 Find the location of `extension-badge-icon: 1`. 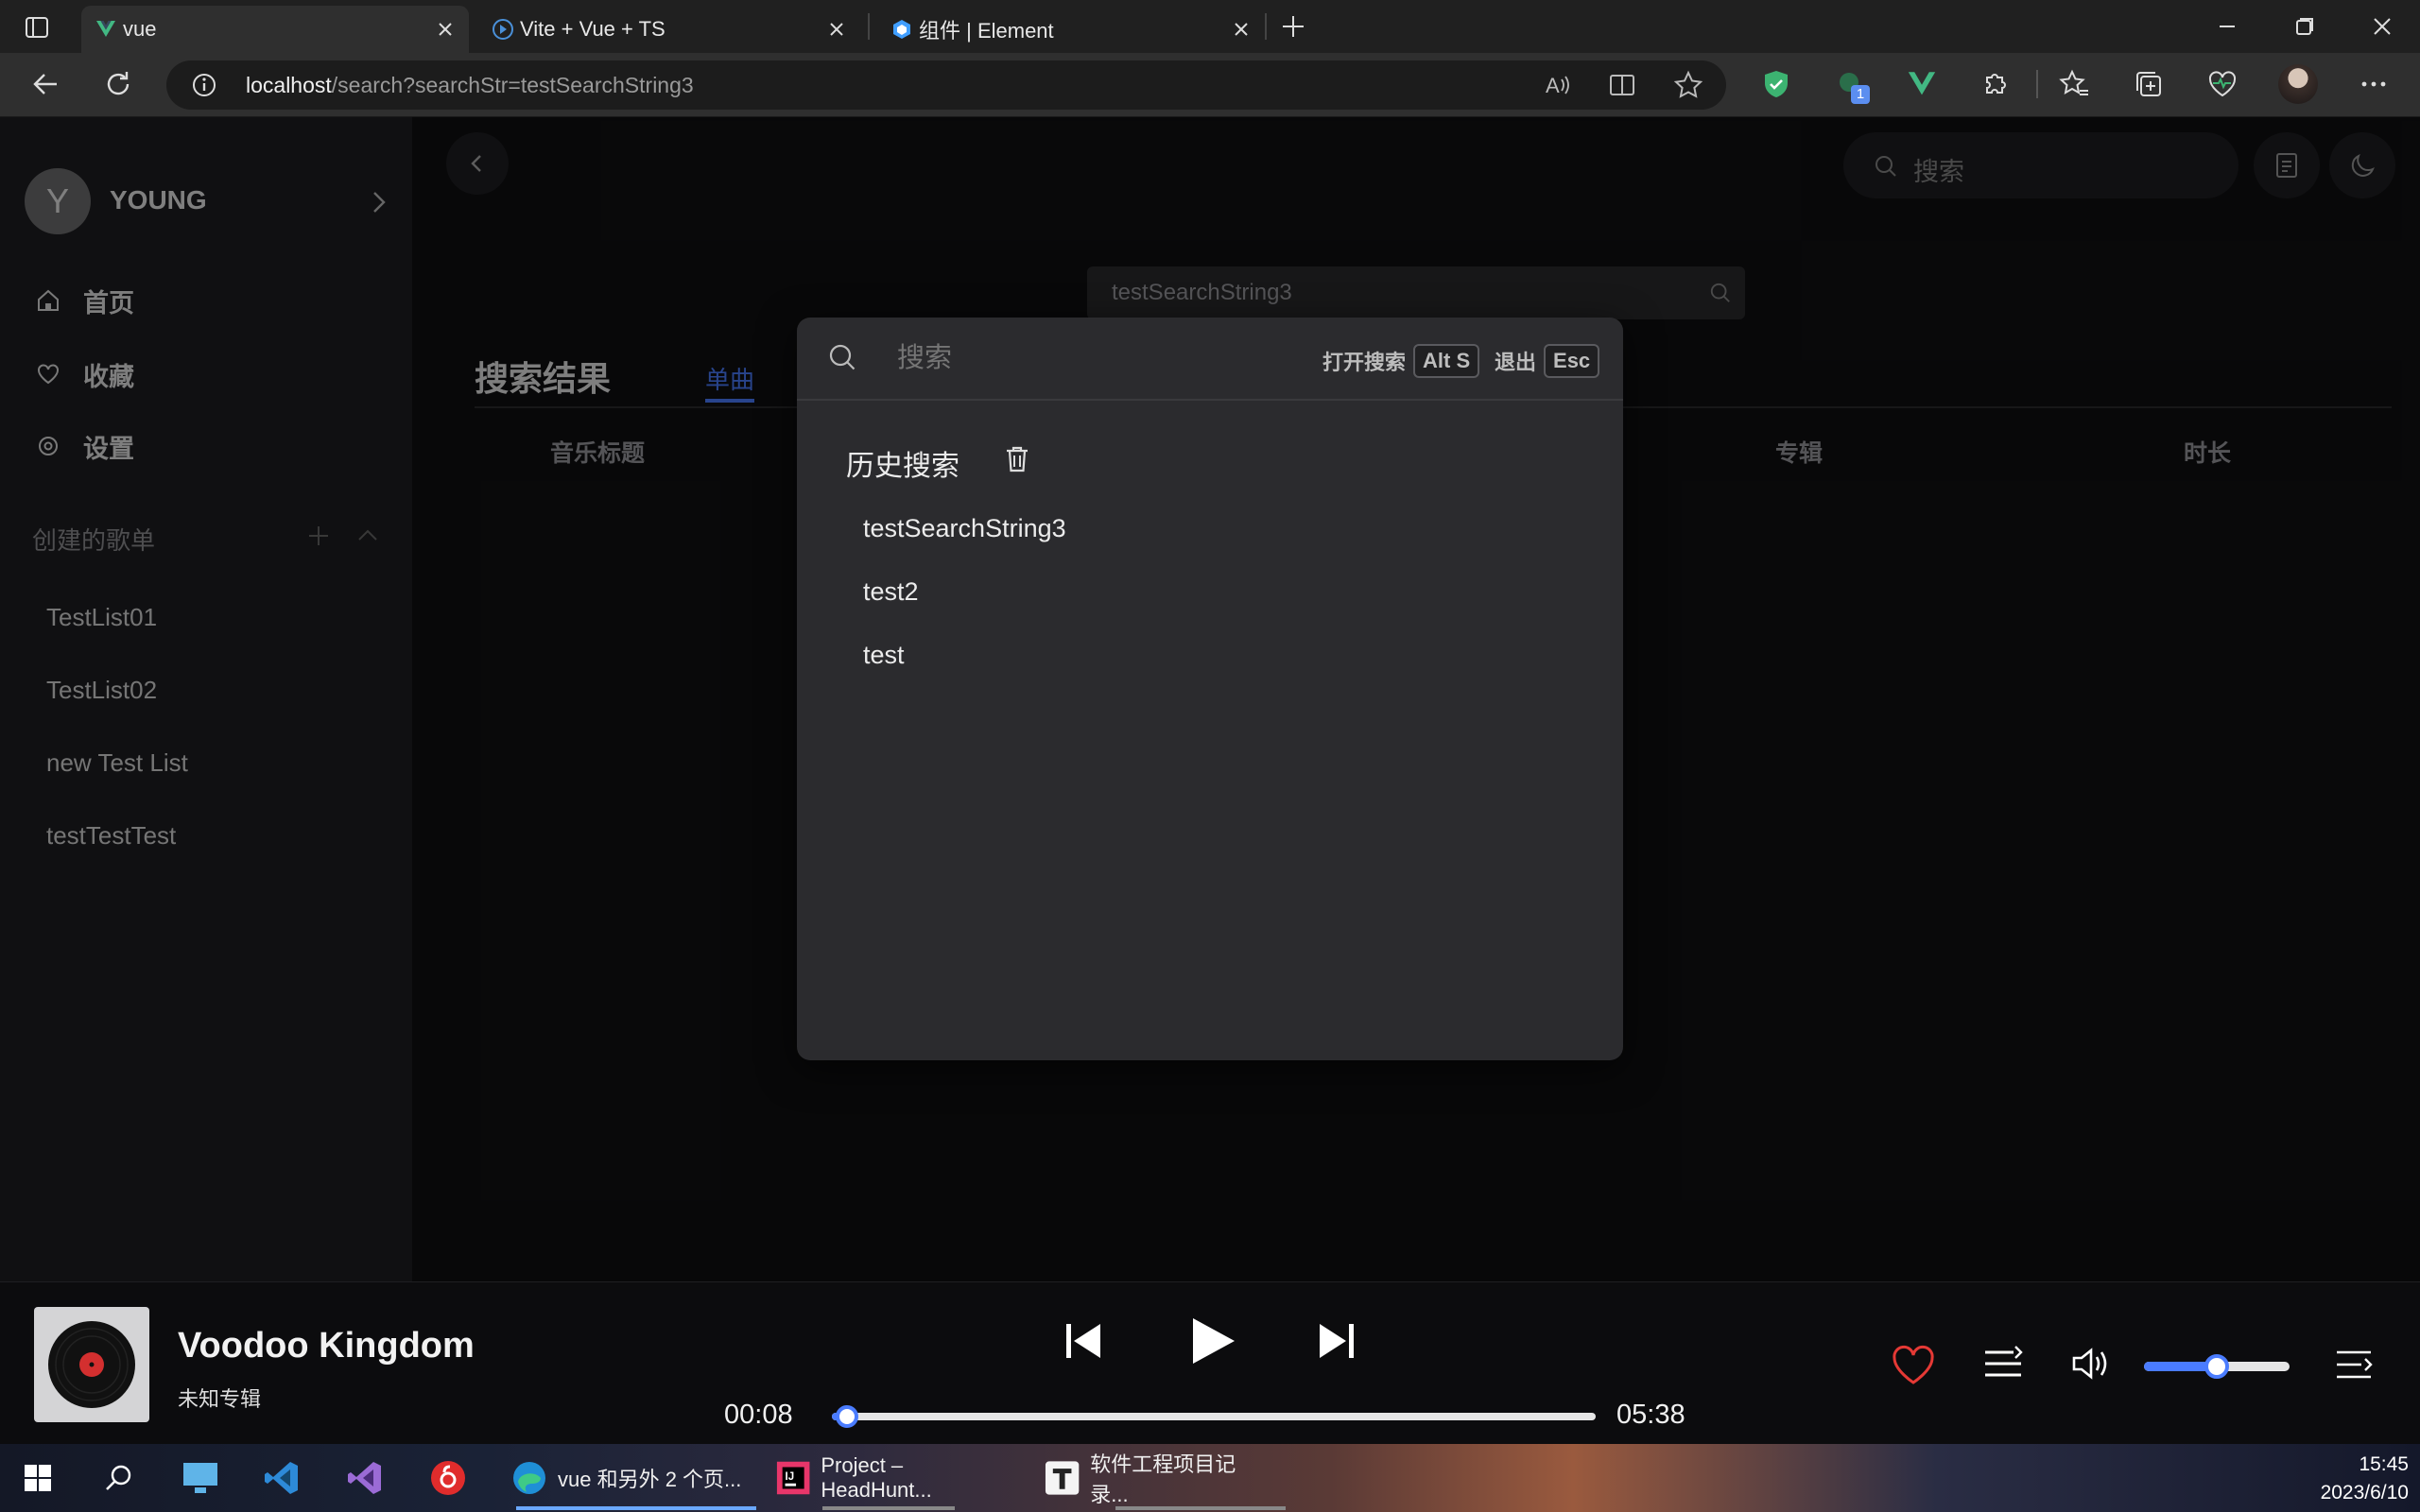

extension-badge-icon: 1 is located at coordinates (1852, 86).